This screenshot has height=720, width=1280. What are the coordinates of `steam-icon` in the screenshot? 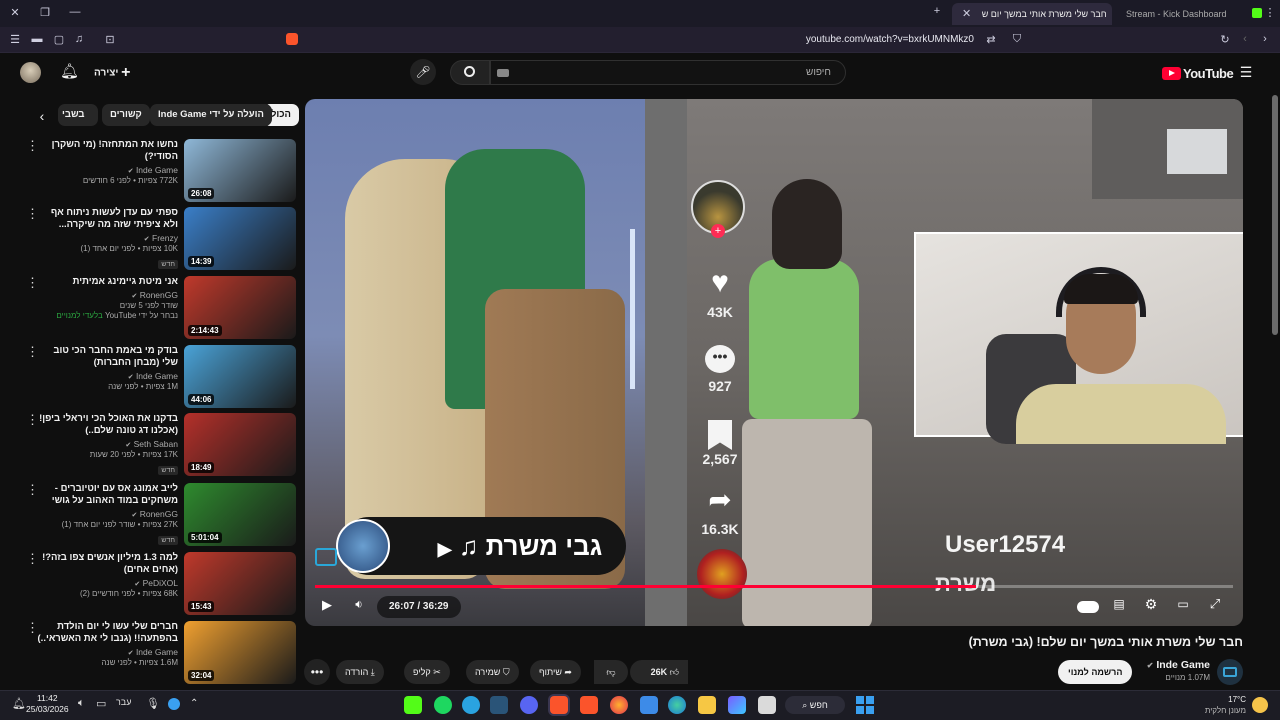 It's located at (499, 705).